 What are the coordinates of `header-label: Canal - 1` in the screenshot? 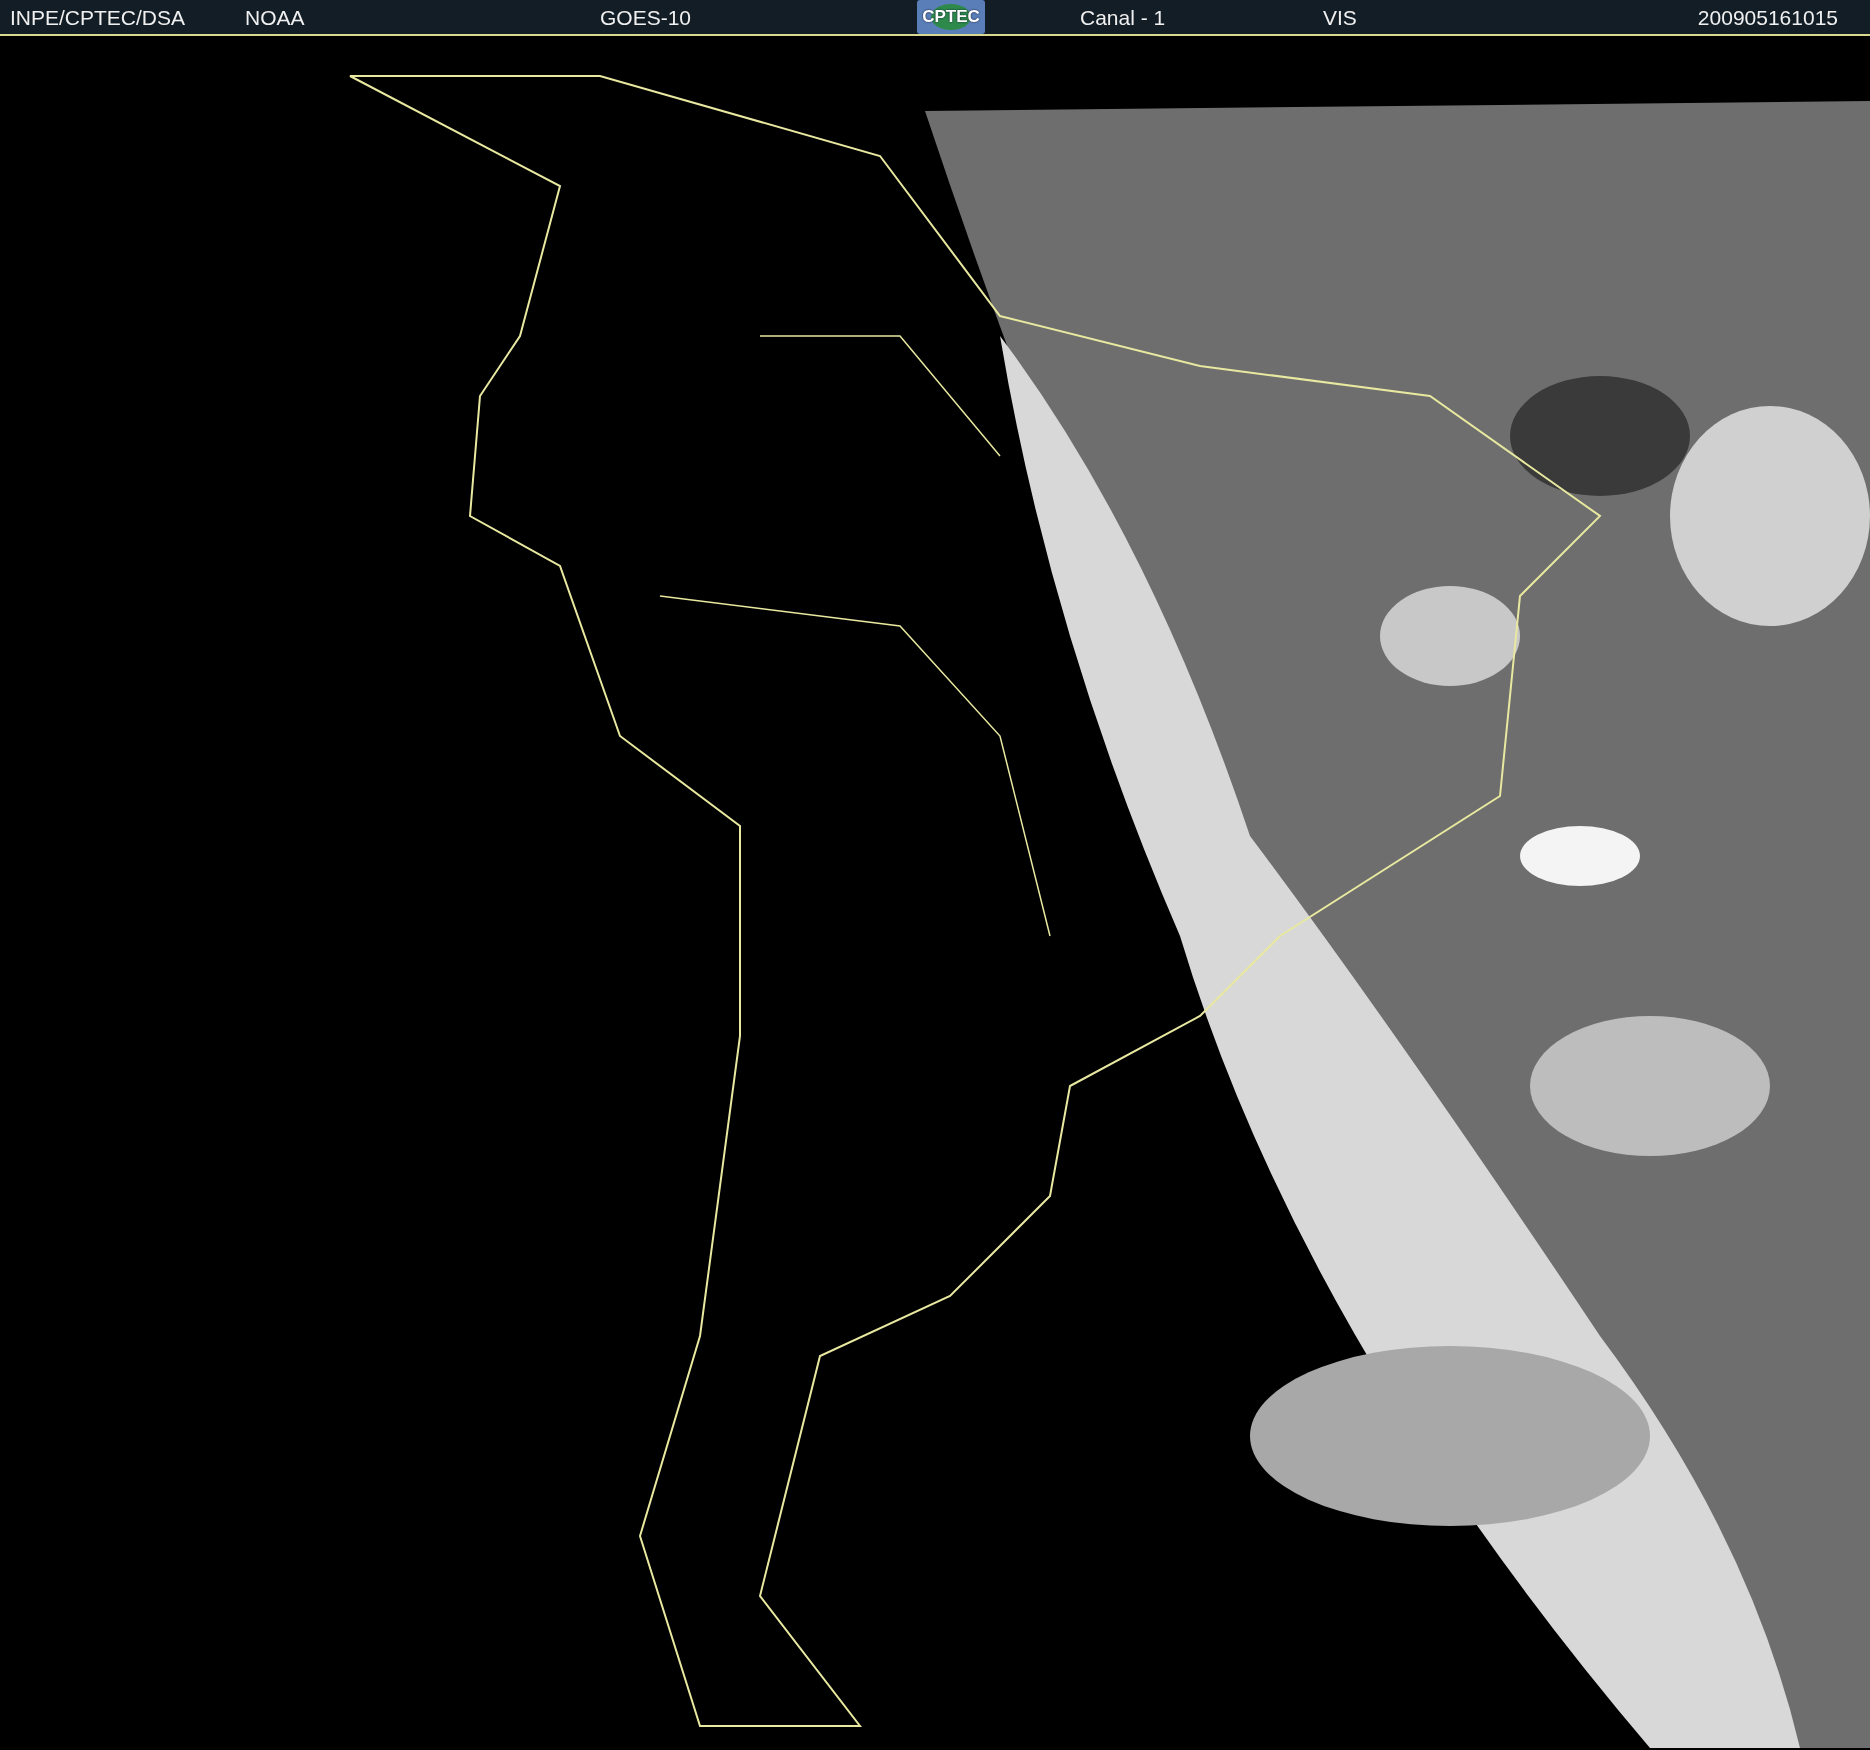 It's located at (1123, 17).